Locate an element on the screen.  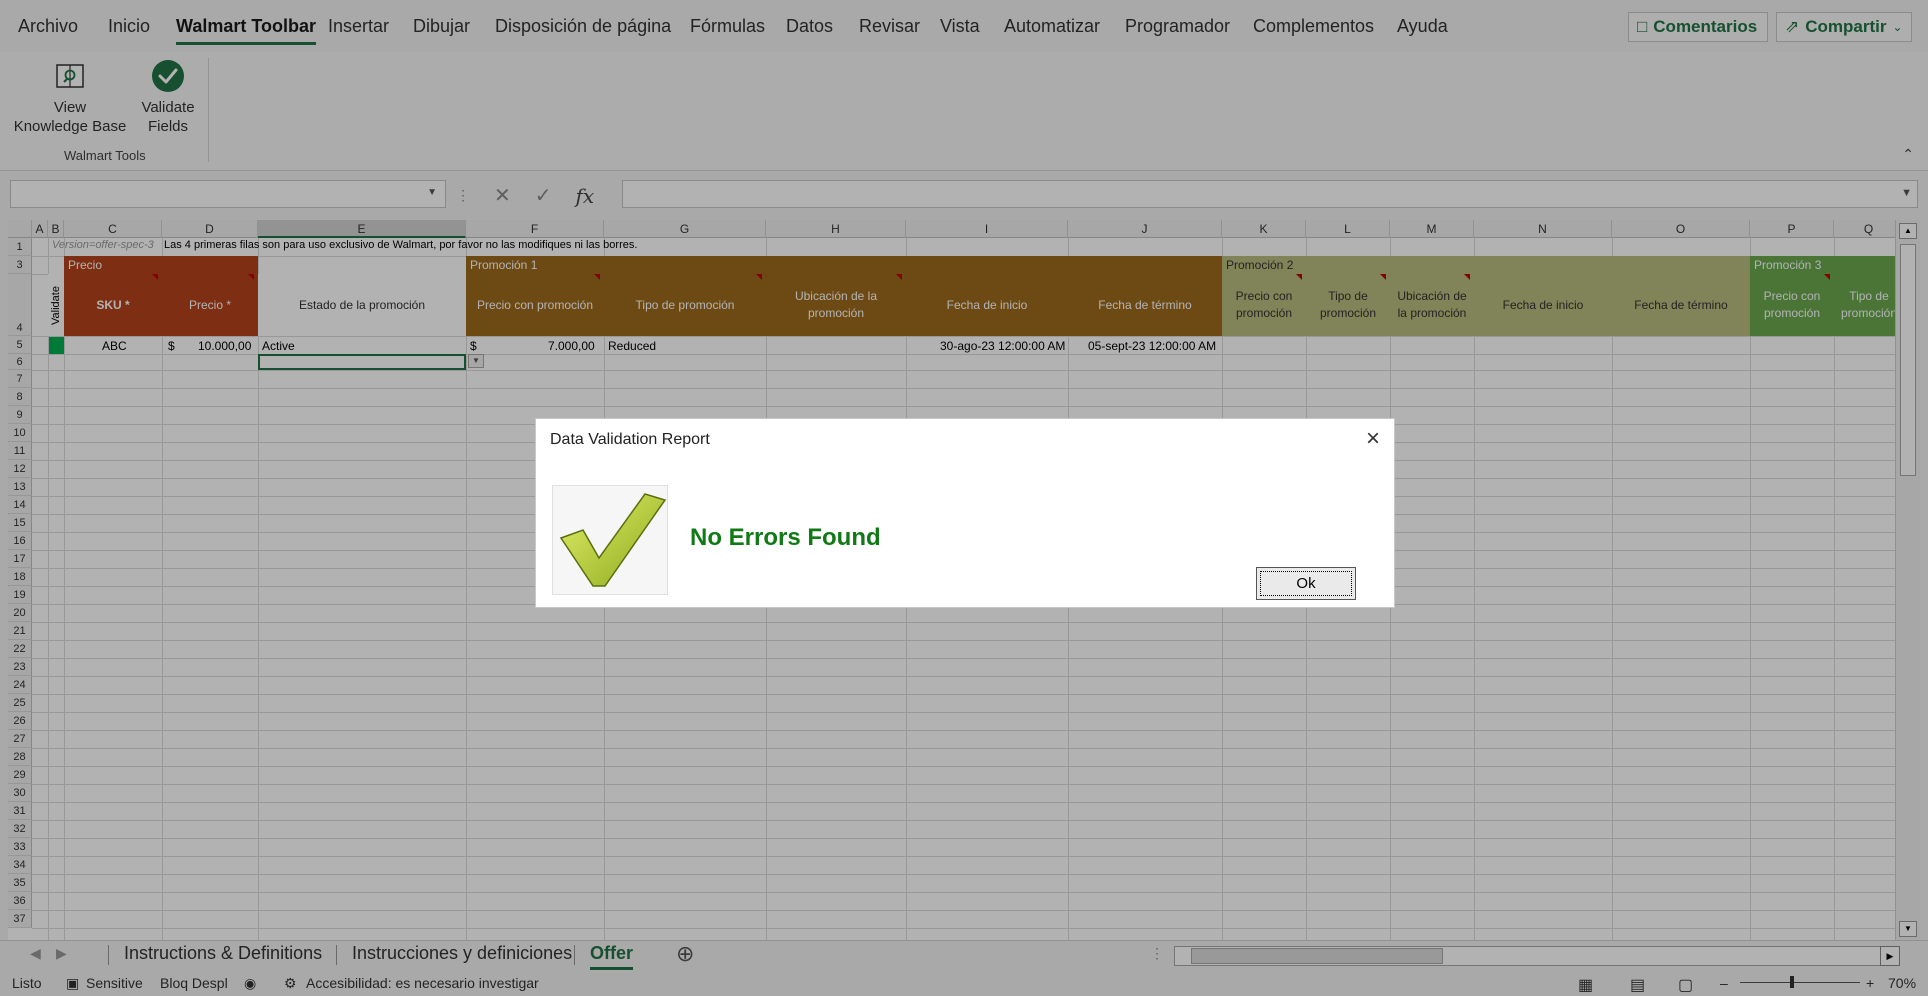
dialog-message: No Errors Found is located at coordinates (785, 537).